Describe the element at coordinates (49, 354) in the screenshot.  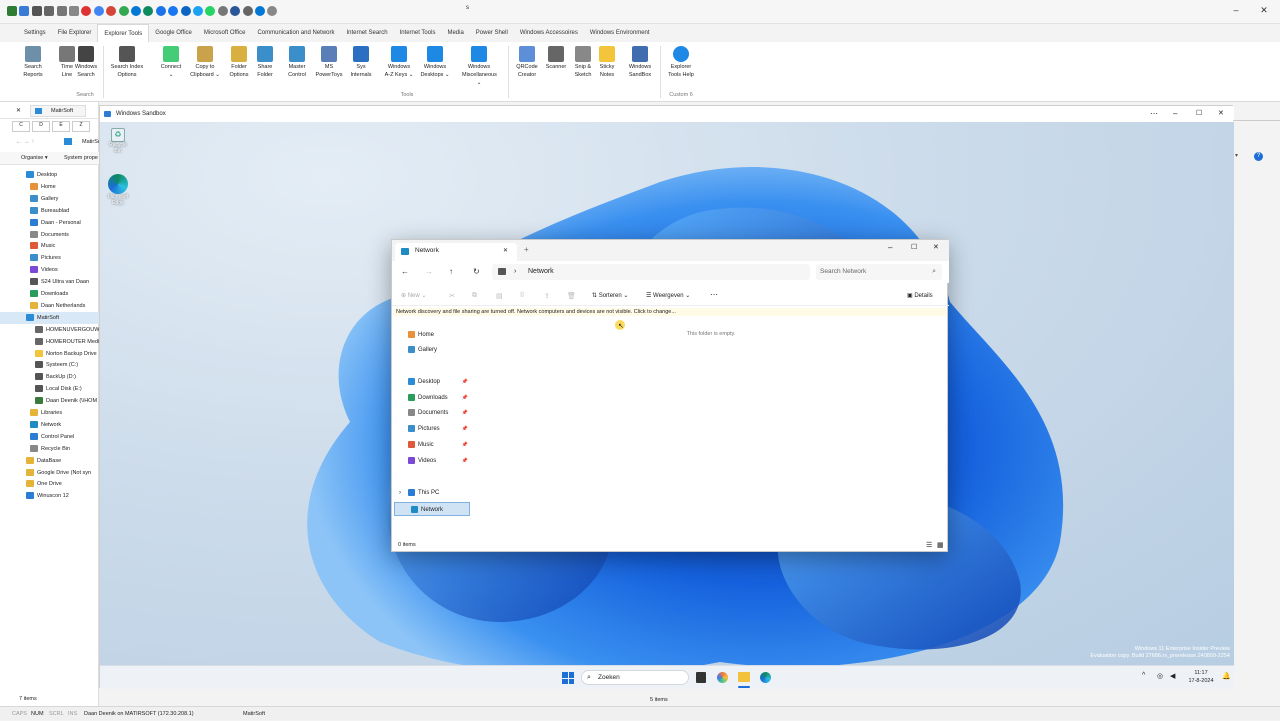
I see `tree-item-norton-backup-drive: Norton Backup Drive` at that location.